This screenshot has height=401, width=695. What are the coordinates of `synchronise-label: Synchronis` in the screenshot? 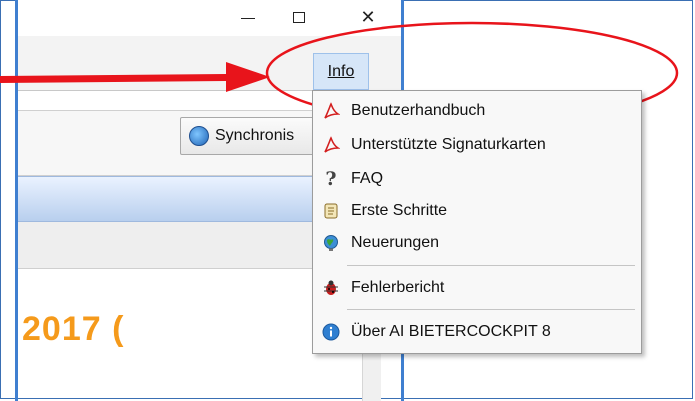 It's located at (255, 135).